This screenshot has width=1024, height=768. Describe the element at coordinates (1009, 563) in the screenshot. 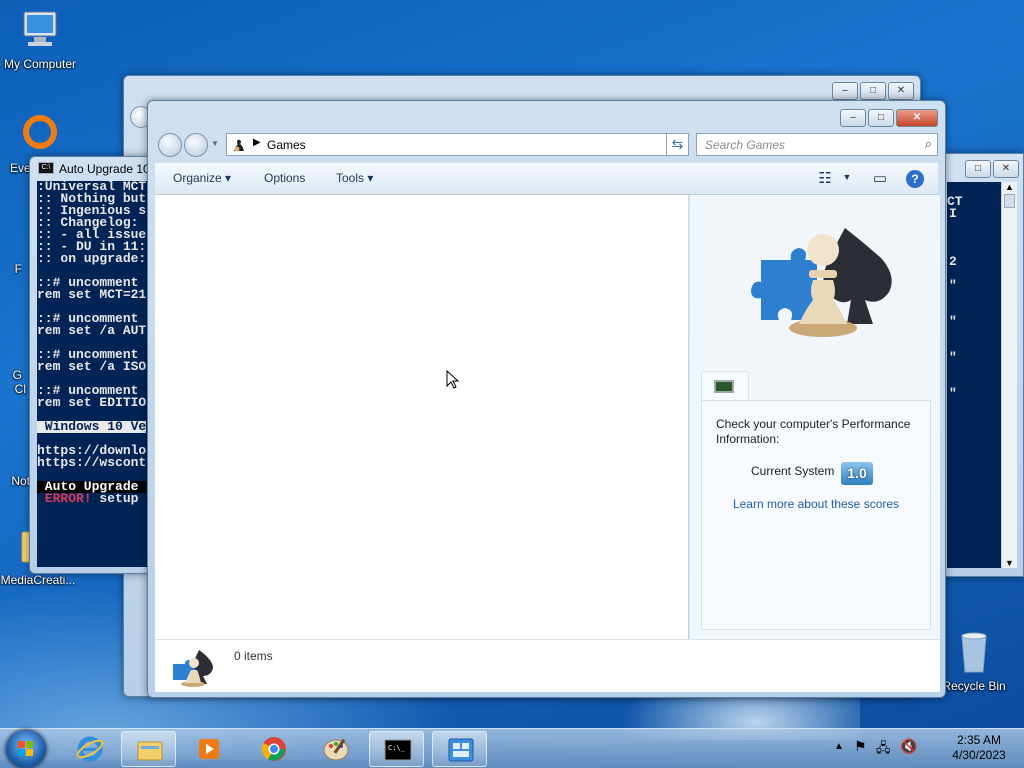

I see `scroll-down-arrow-icon: ▼` at that location.